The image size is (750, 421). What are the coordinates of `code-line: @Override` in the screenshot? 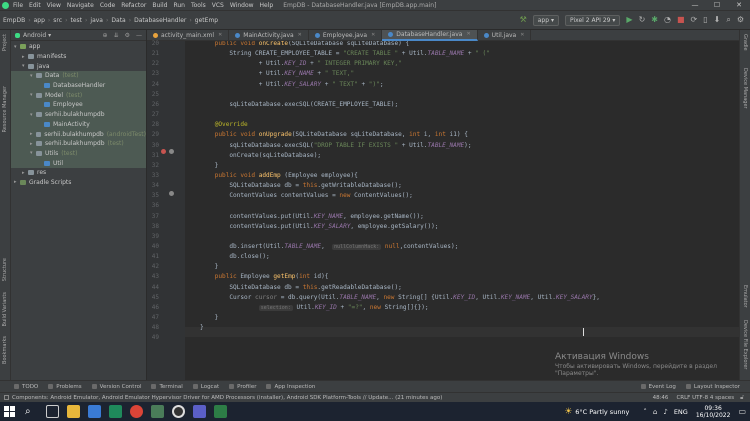 It's located at (224, 124).